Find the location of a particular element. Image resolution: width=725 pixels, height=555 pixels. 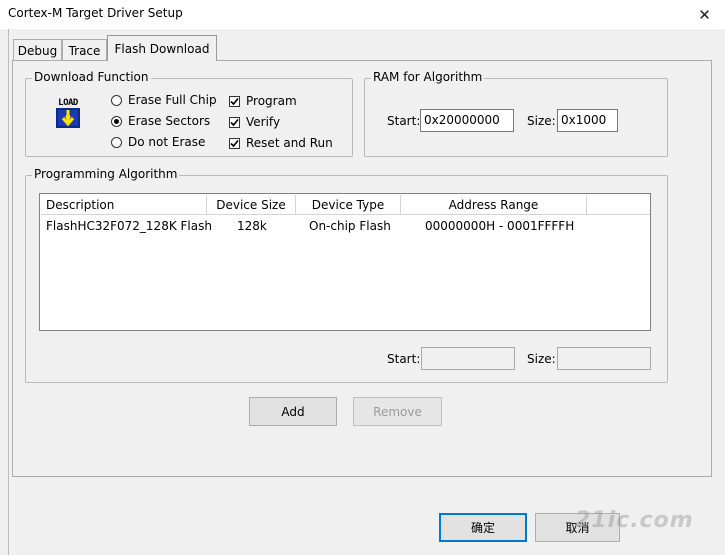

ram-start-label: Start: is located at coordinates (404, 121).